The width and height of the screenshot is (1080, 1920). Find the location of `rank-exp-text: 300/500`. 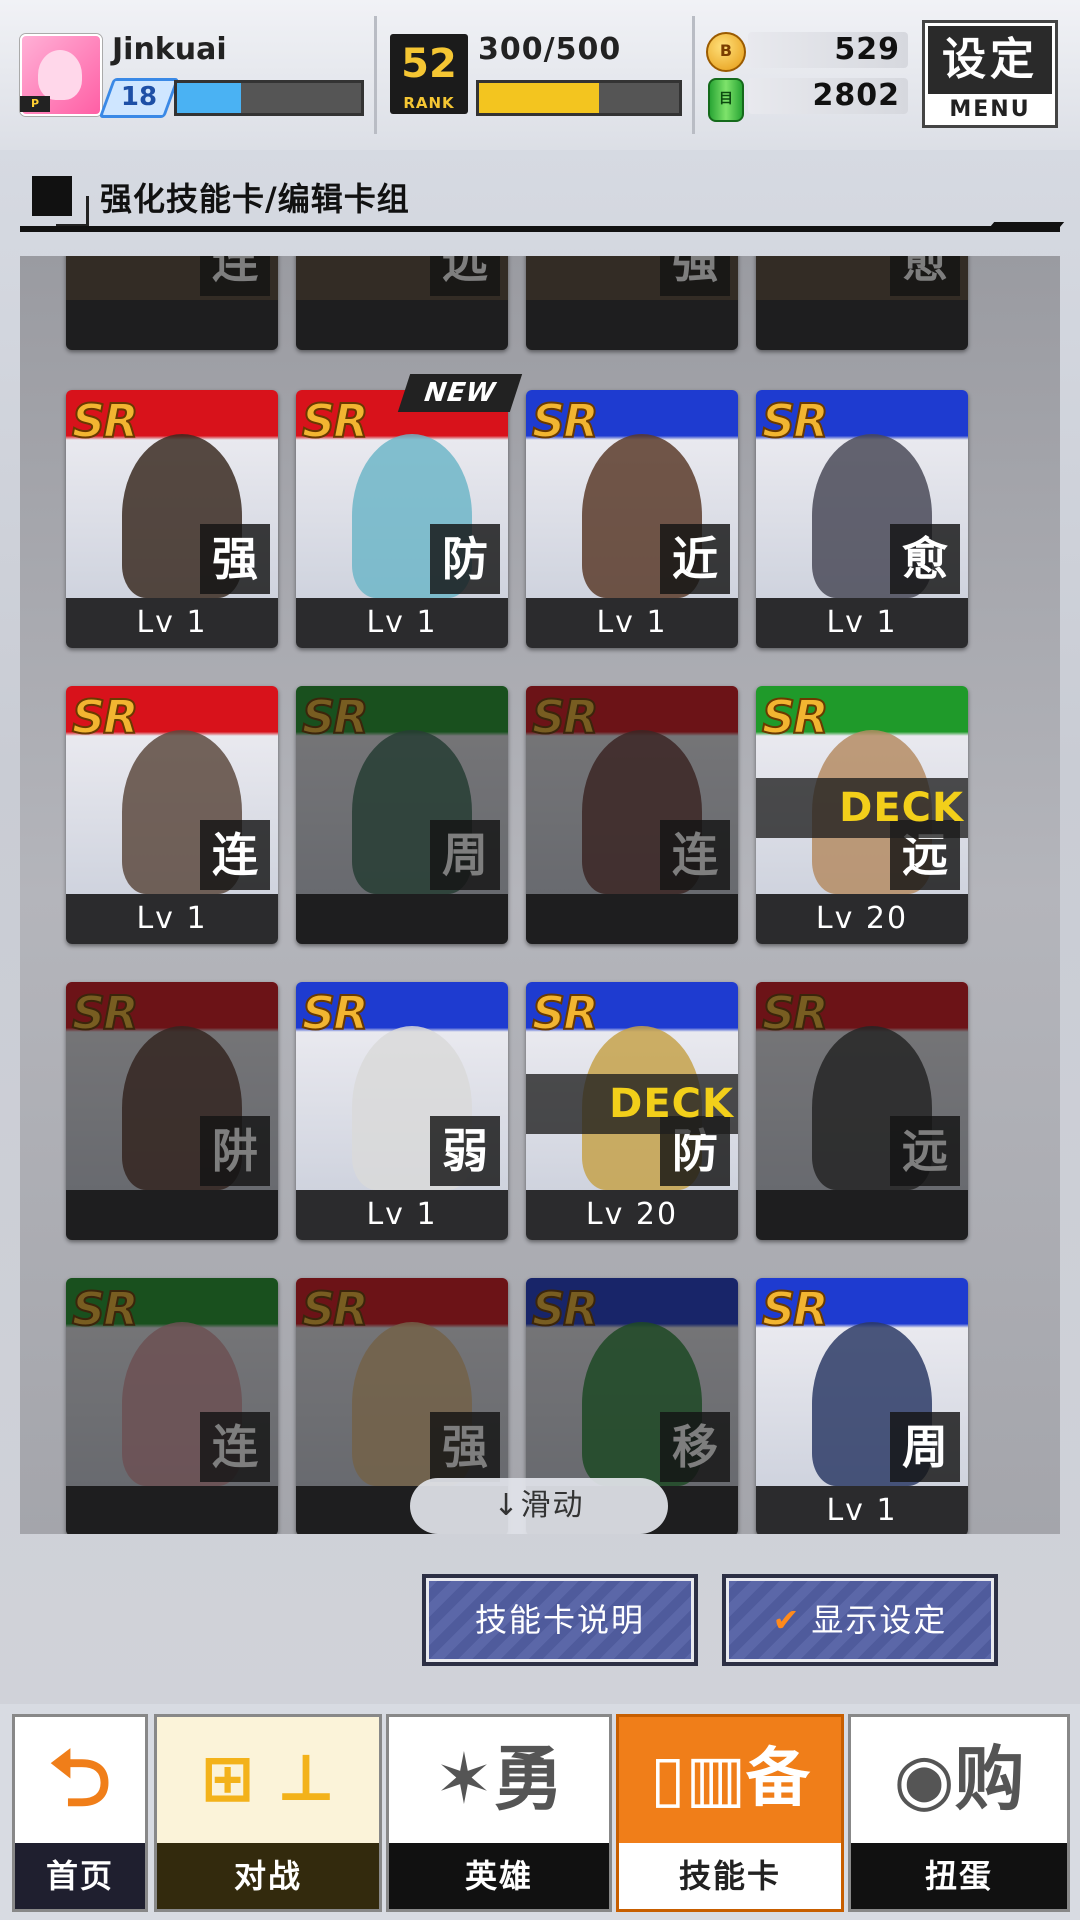

rank-exp-text: 300/500 is located at coordinates (550, 49).